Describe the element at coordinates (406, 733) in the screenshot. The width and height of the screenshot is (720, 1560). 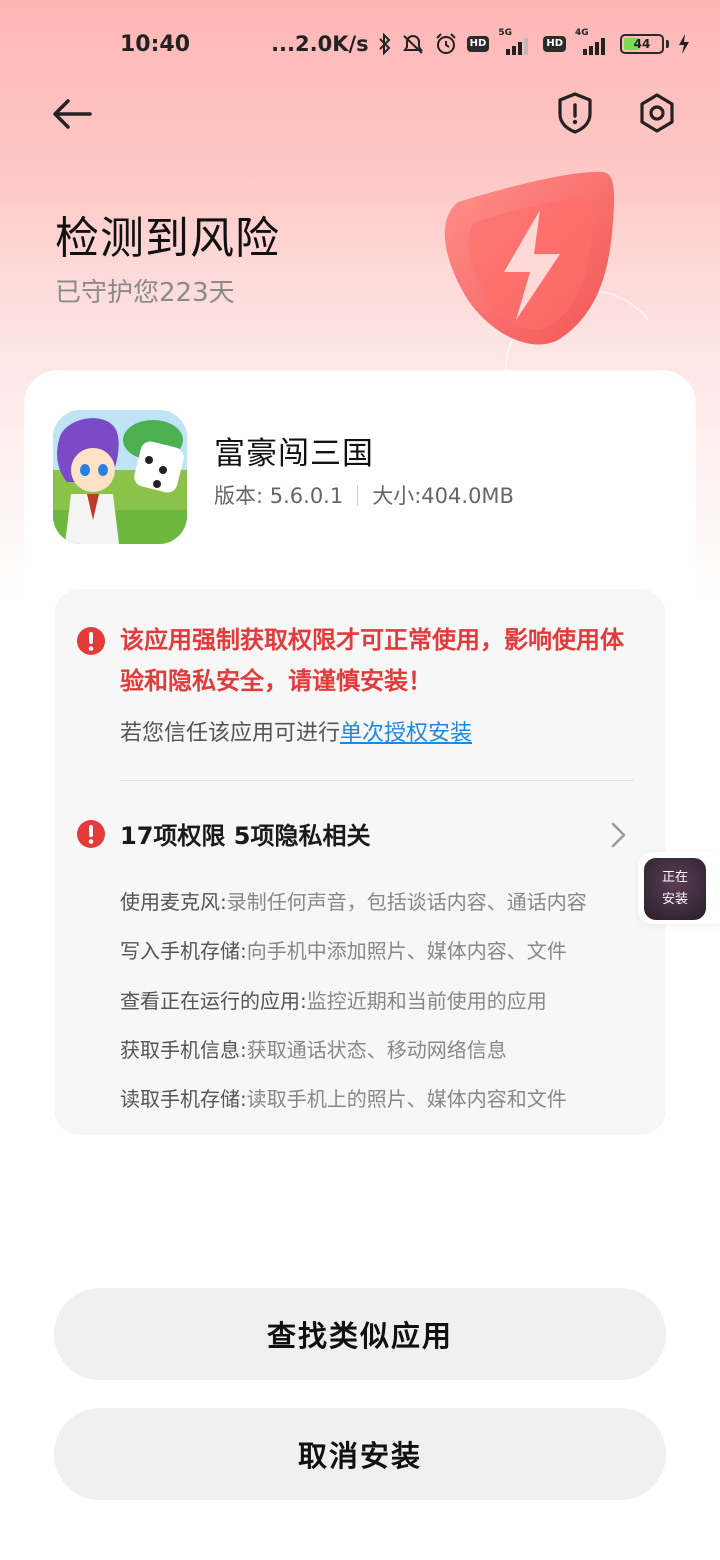
I see `single-authorization-install-link: 单次授权安装` at that location.